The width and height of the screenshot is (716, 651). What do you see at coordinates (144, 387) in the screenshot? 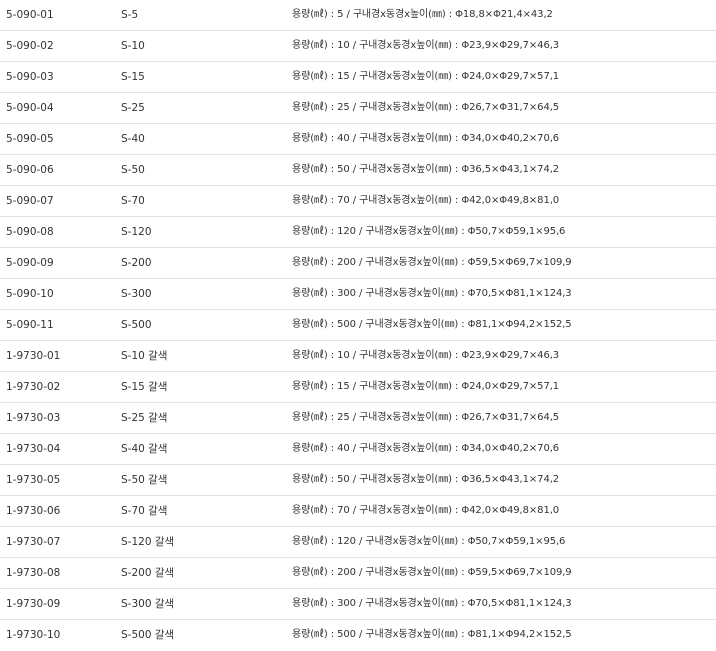
I see `product-model: S-15 갈색` at bounding box center [144, 387].